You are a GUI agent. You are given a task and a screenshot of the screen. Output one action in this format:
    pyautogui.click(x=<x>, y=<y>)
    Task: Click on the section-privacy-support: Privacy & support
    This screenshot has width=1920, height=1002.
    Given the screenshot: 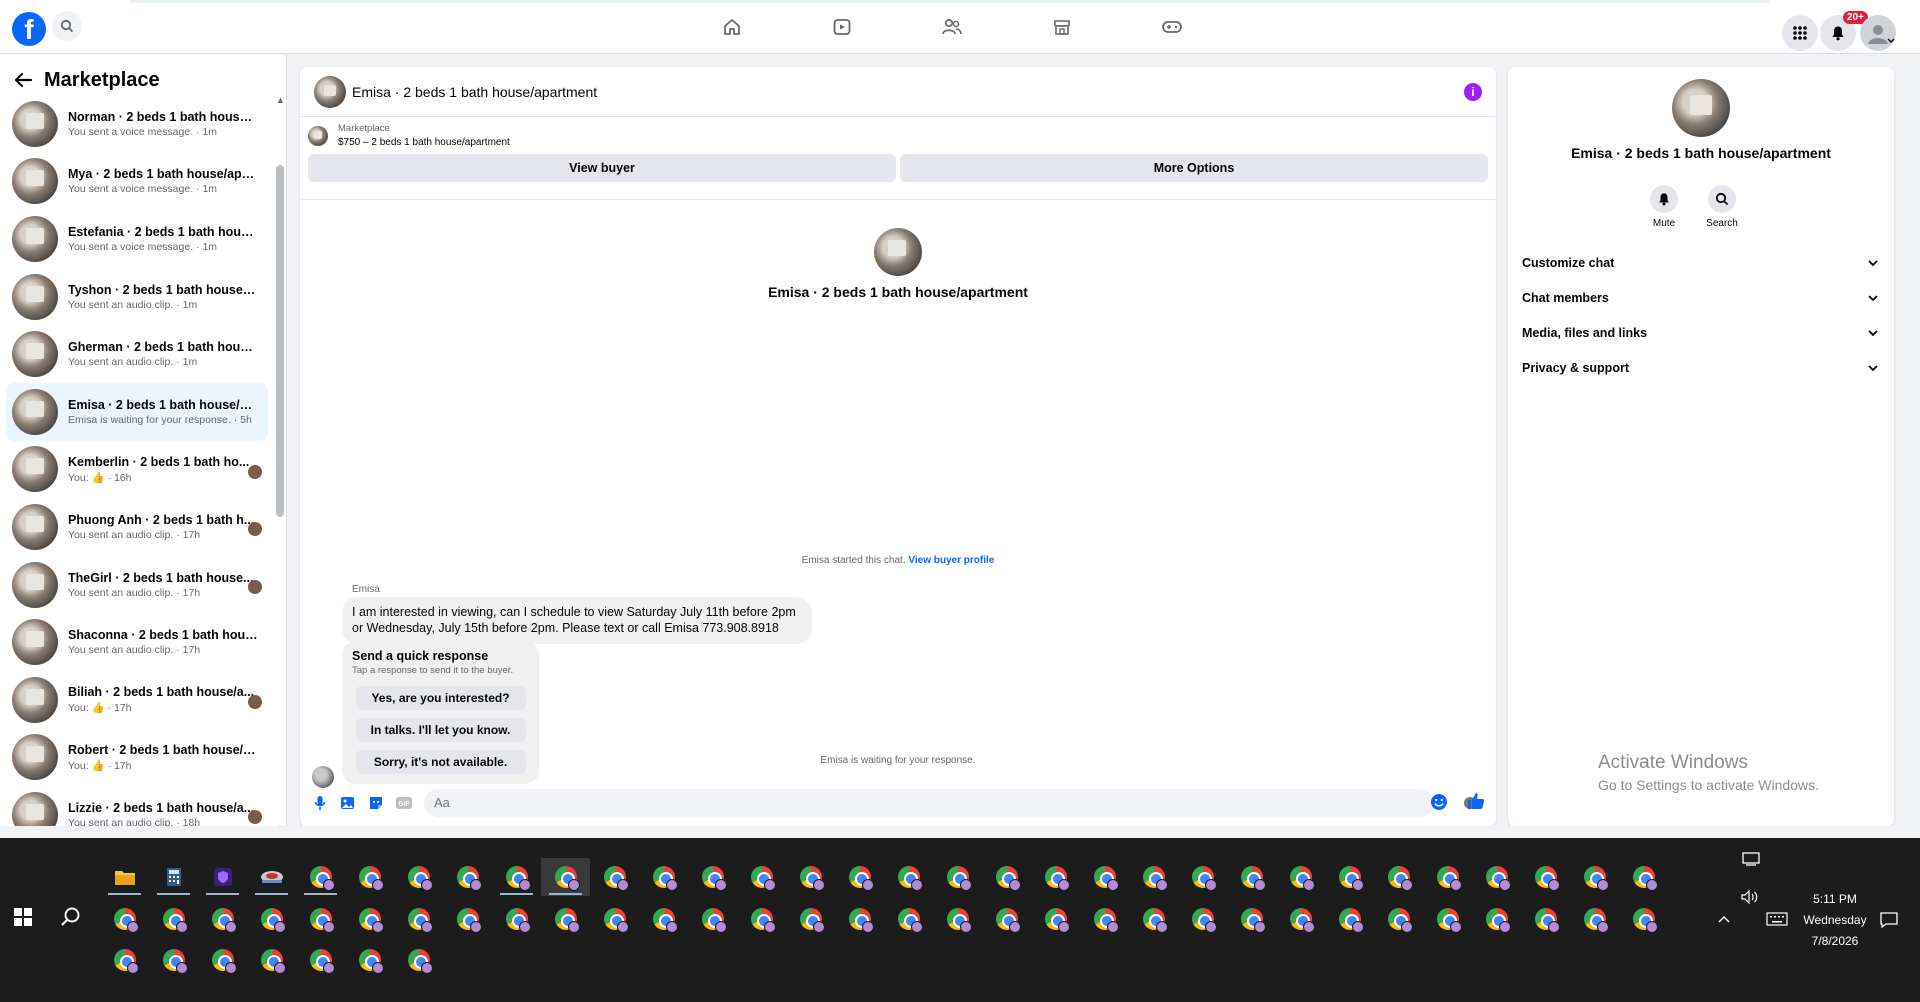 What is the action you would take?
    pyautogui.click(x=1700, y=368)
    